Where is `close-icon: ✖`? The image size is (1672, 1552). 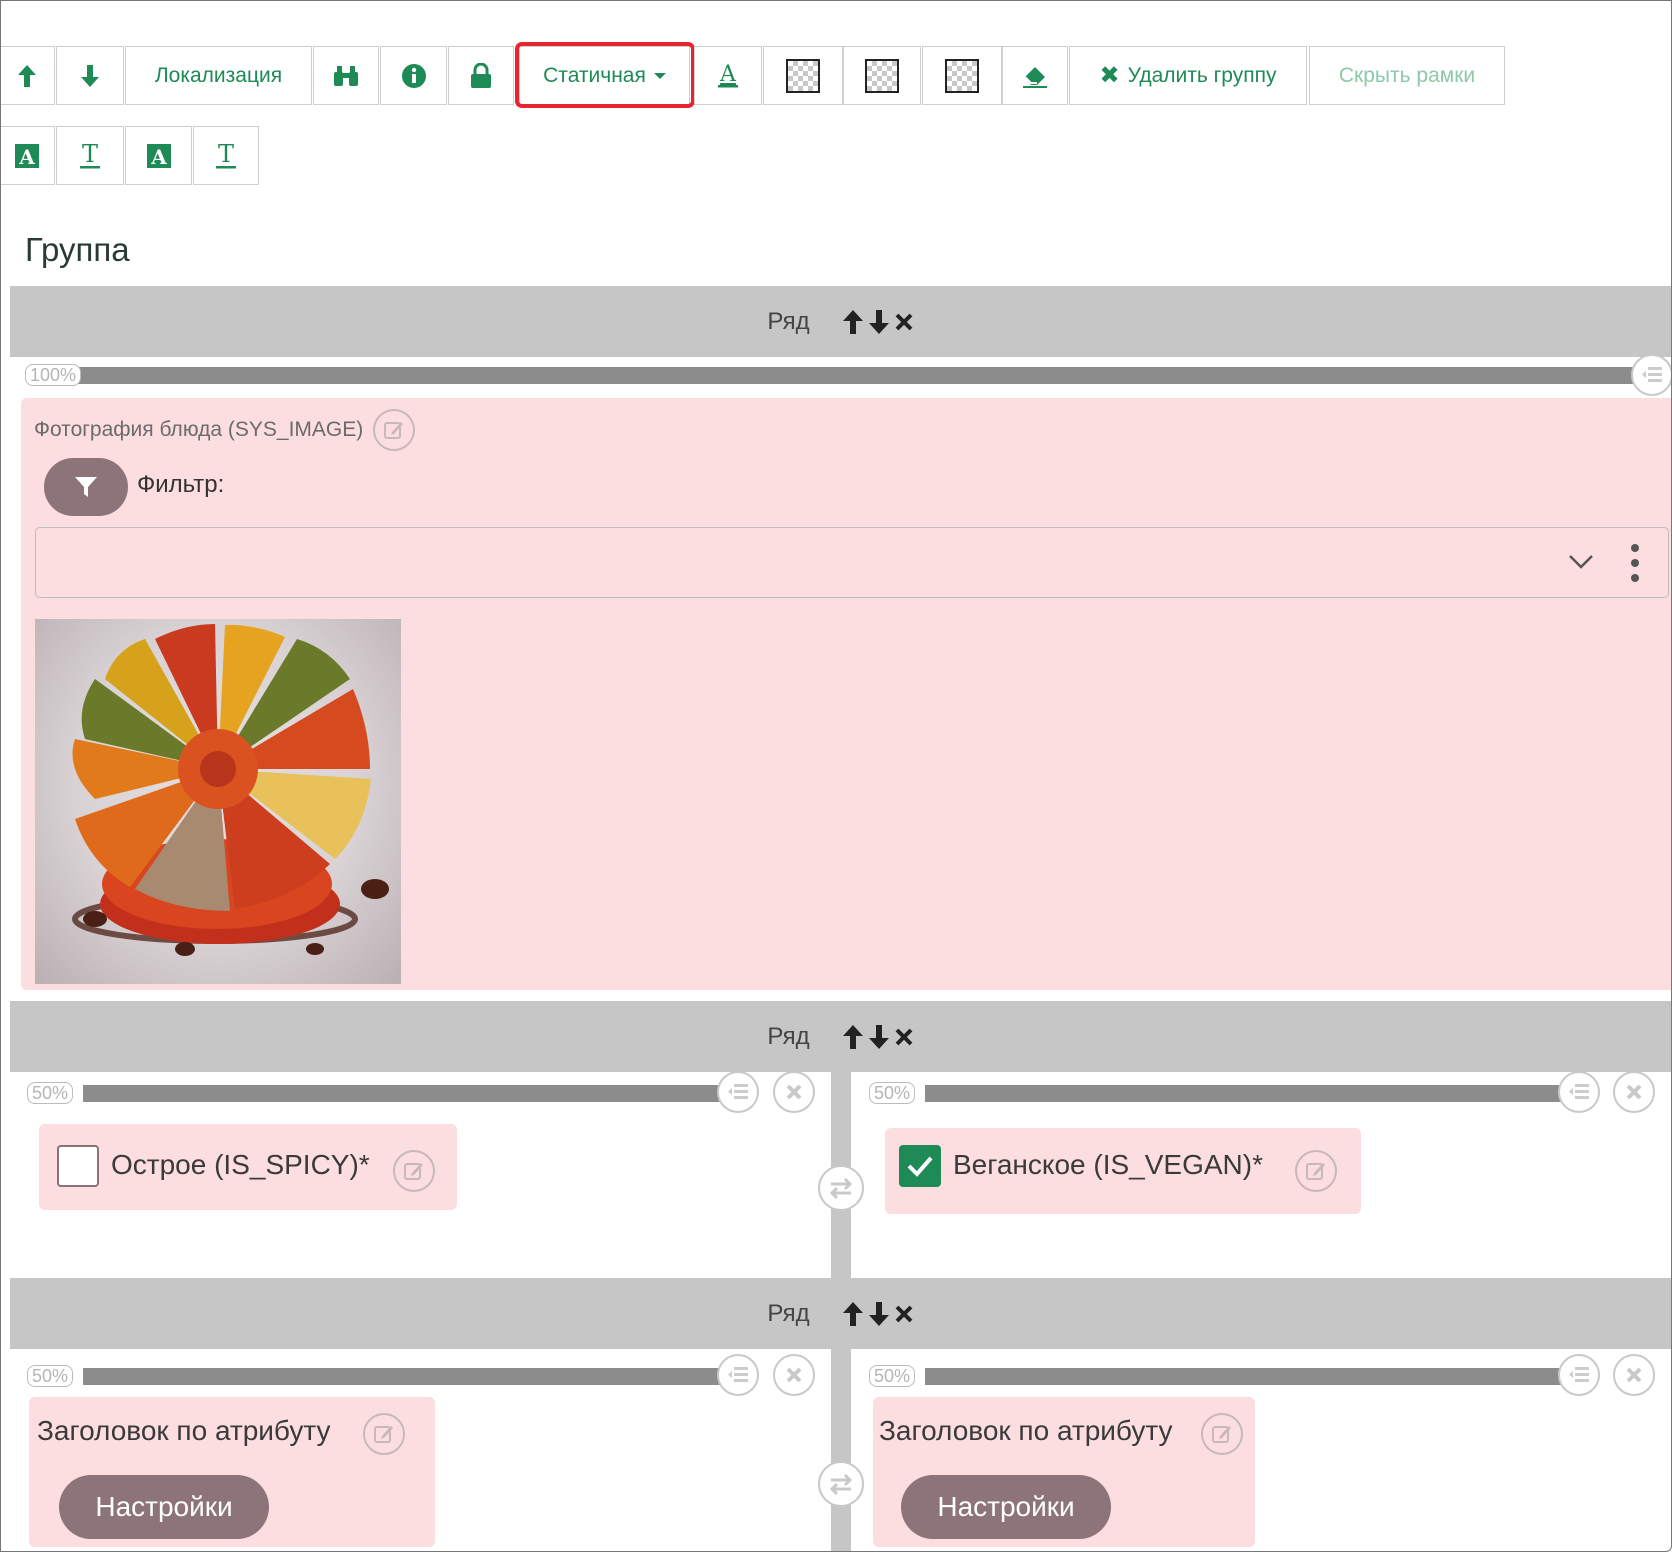
close-icon: ✖ is located at coordinates (1109, 75).